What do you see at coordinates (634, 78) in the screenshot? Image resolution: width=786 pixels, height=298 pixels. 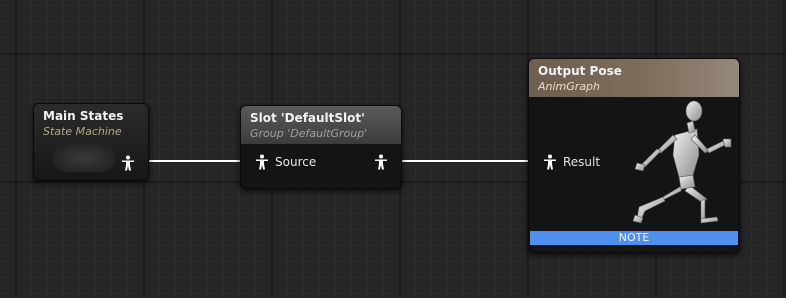 I see `output-pose-header: Output Pose AnimGraph` at bounding box center [634, 78].